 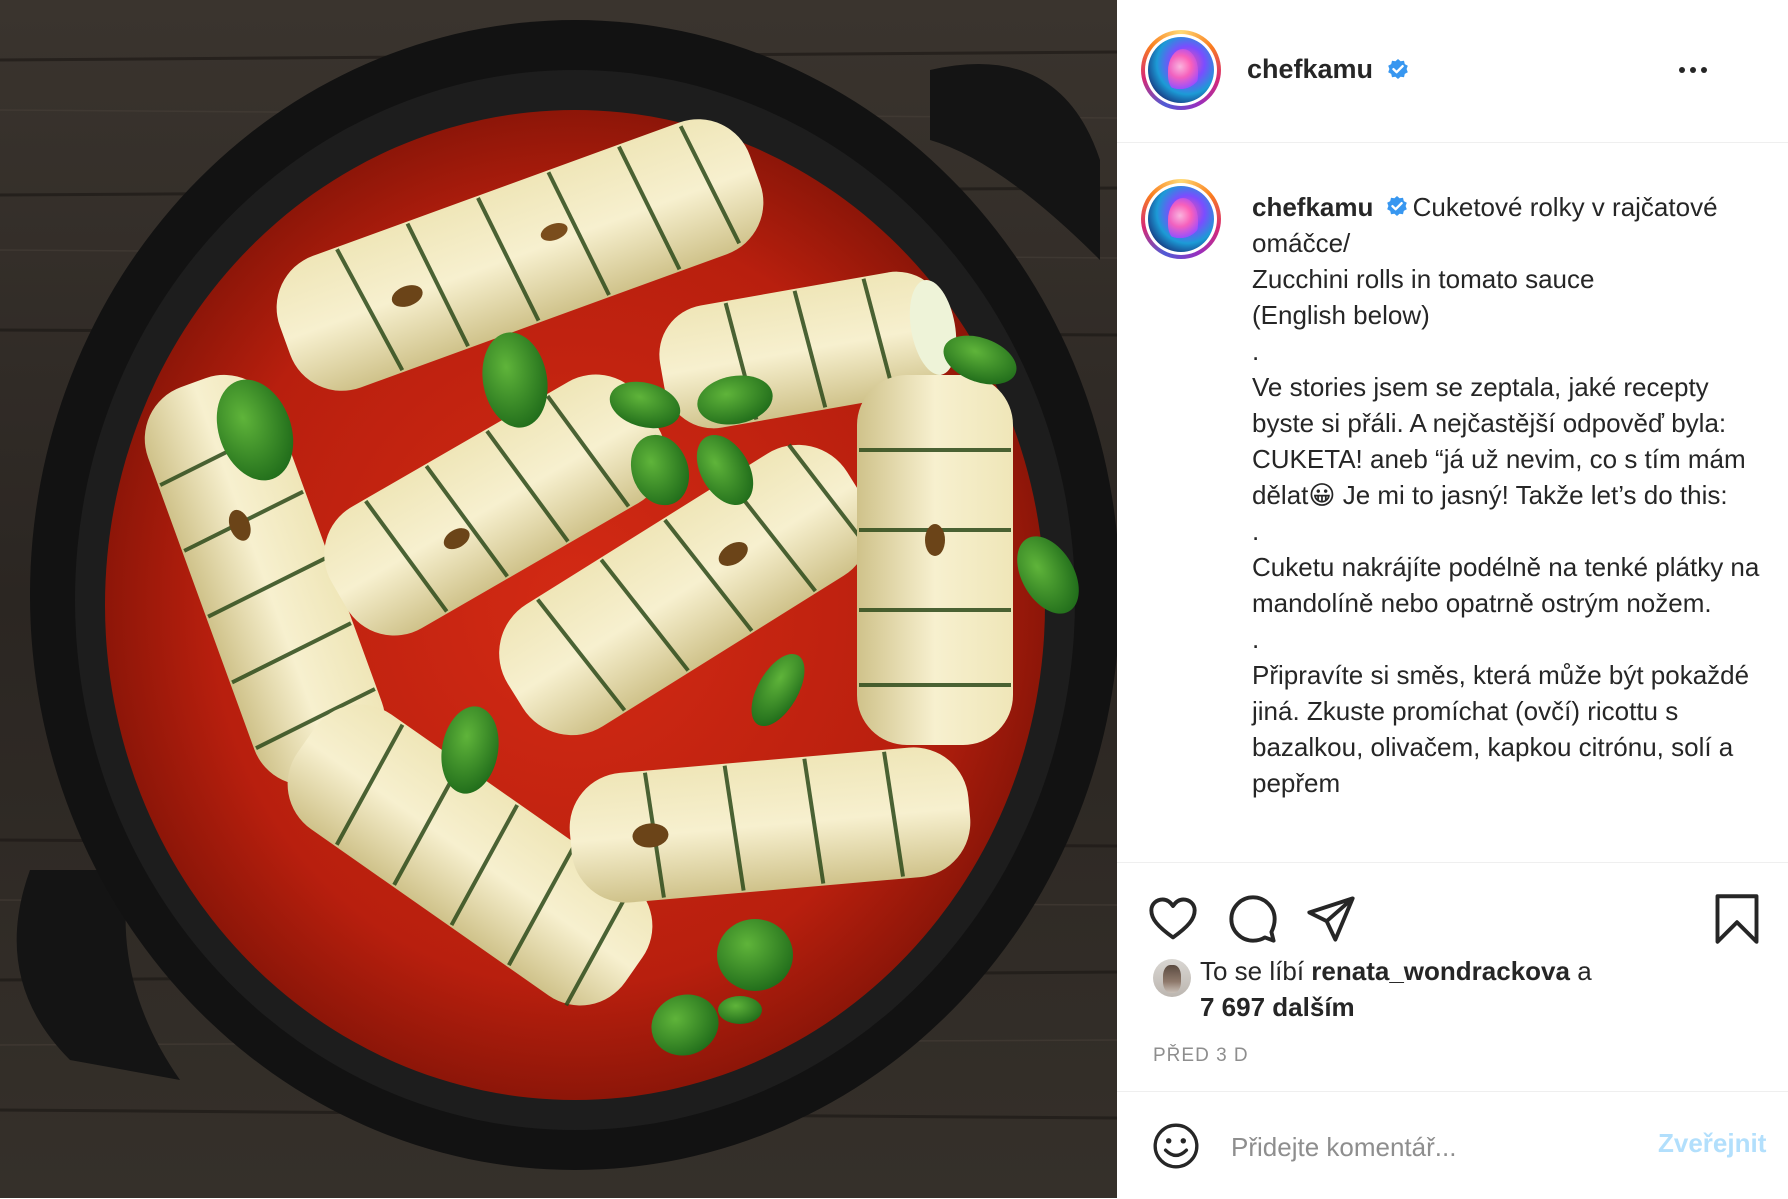 I want to click on post-timestamp: PŘED 3 D, so click(x=1201, y=1056).